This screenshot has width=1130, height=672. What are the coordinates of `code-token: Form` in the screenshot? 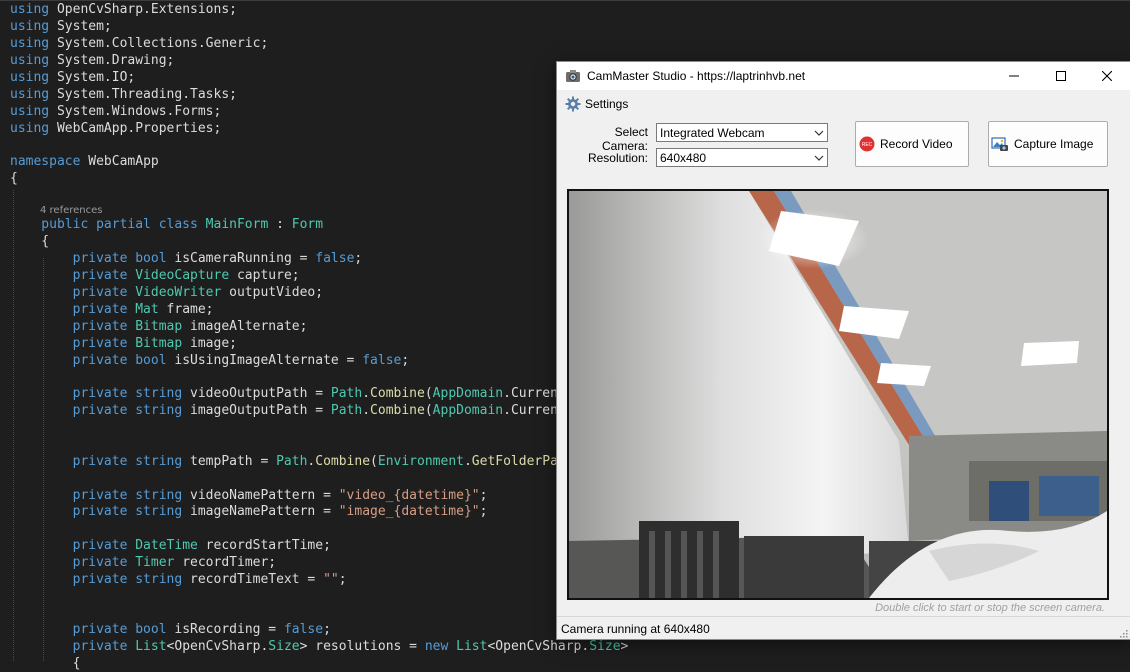 It's located at (307, 224).